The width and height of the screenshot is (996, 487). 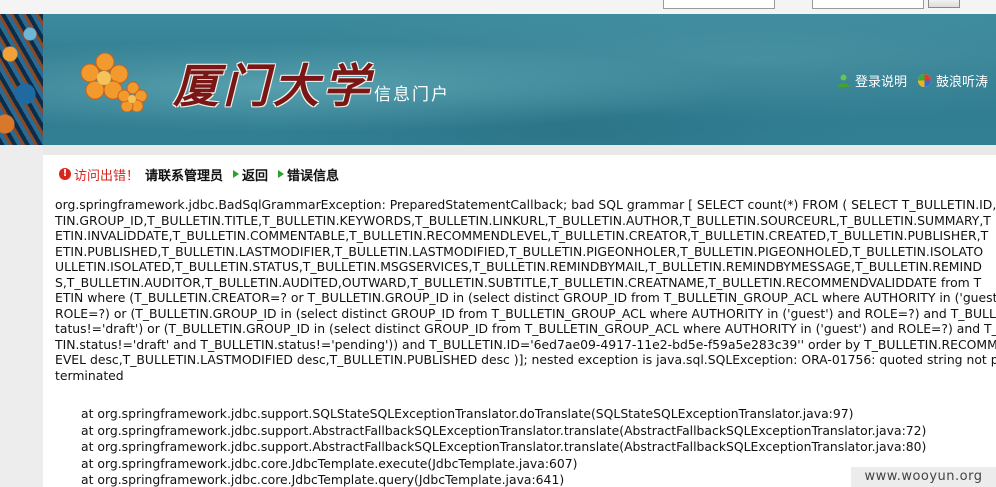 I want to click on login-button, so click(x=944, y=4).